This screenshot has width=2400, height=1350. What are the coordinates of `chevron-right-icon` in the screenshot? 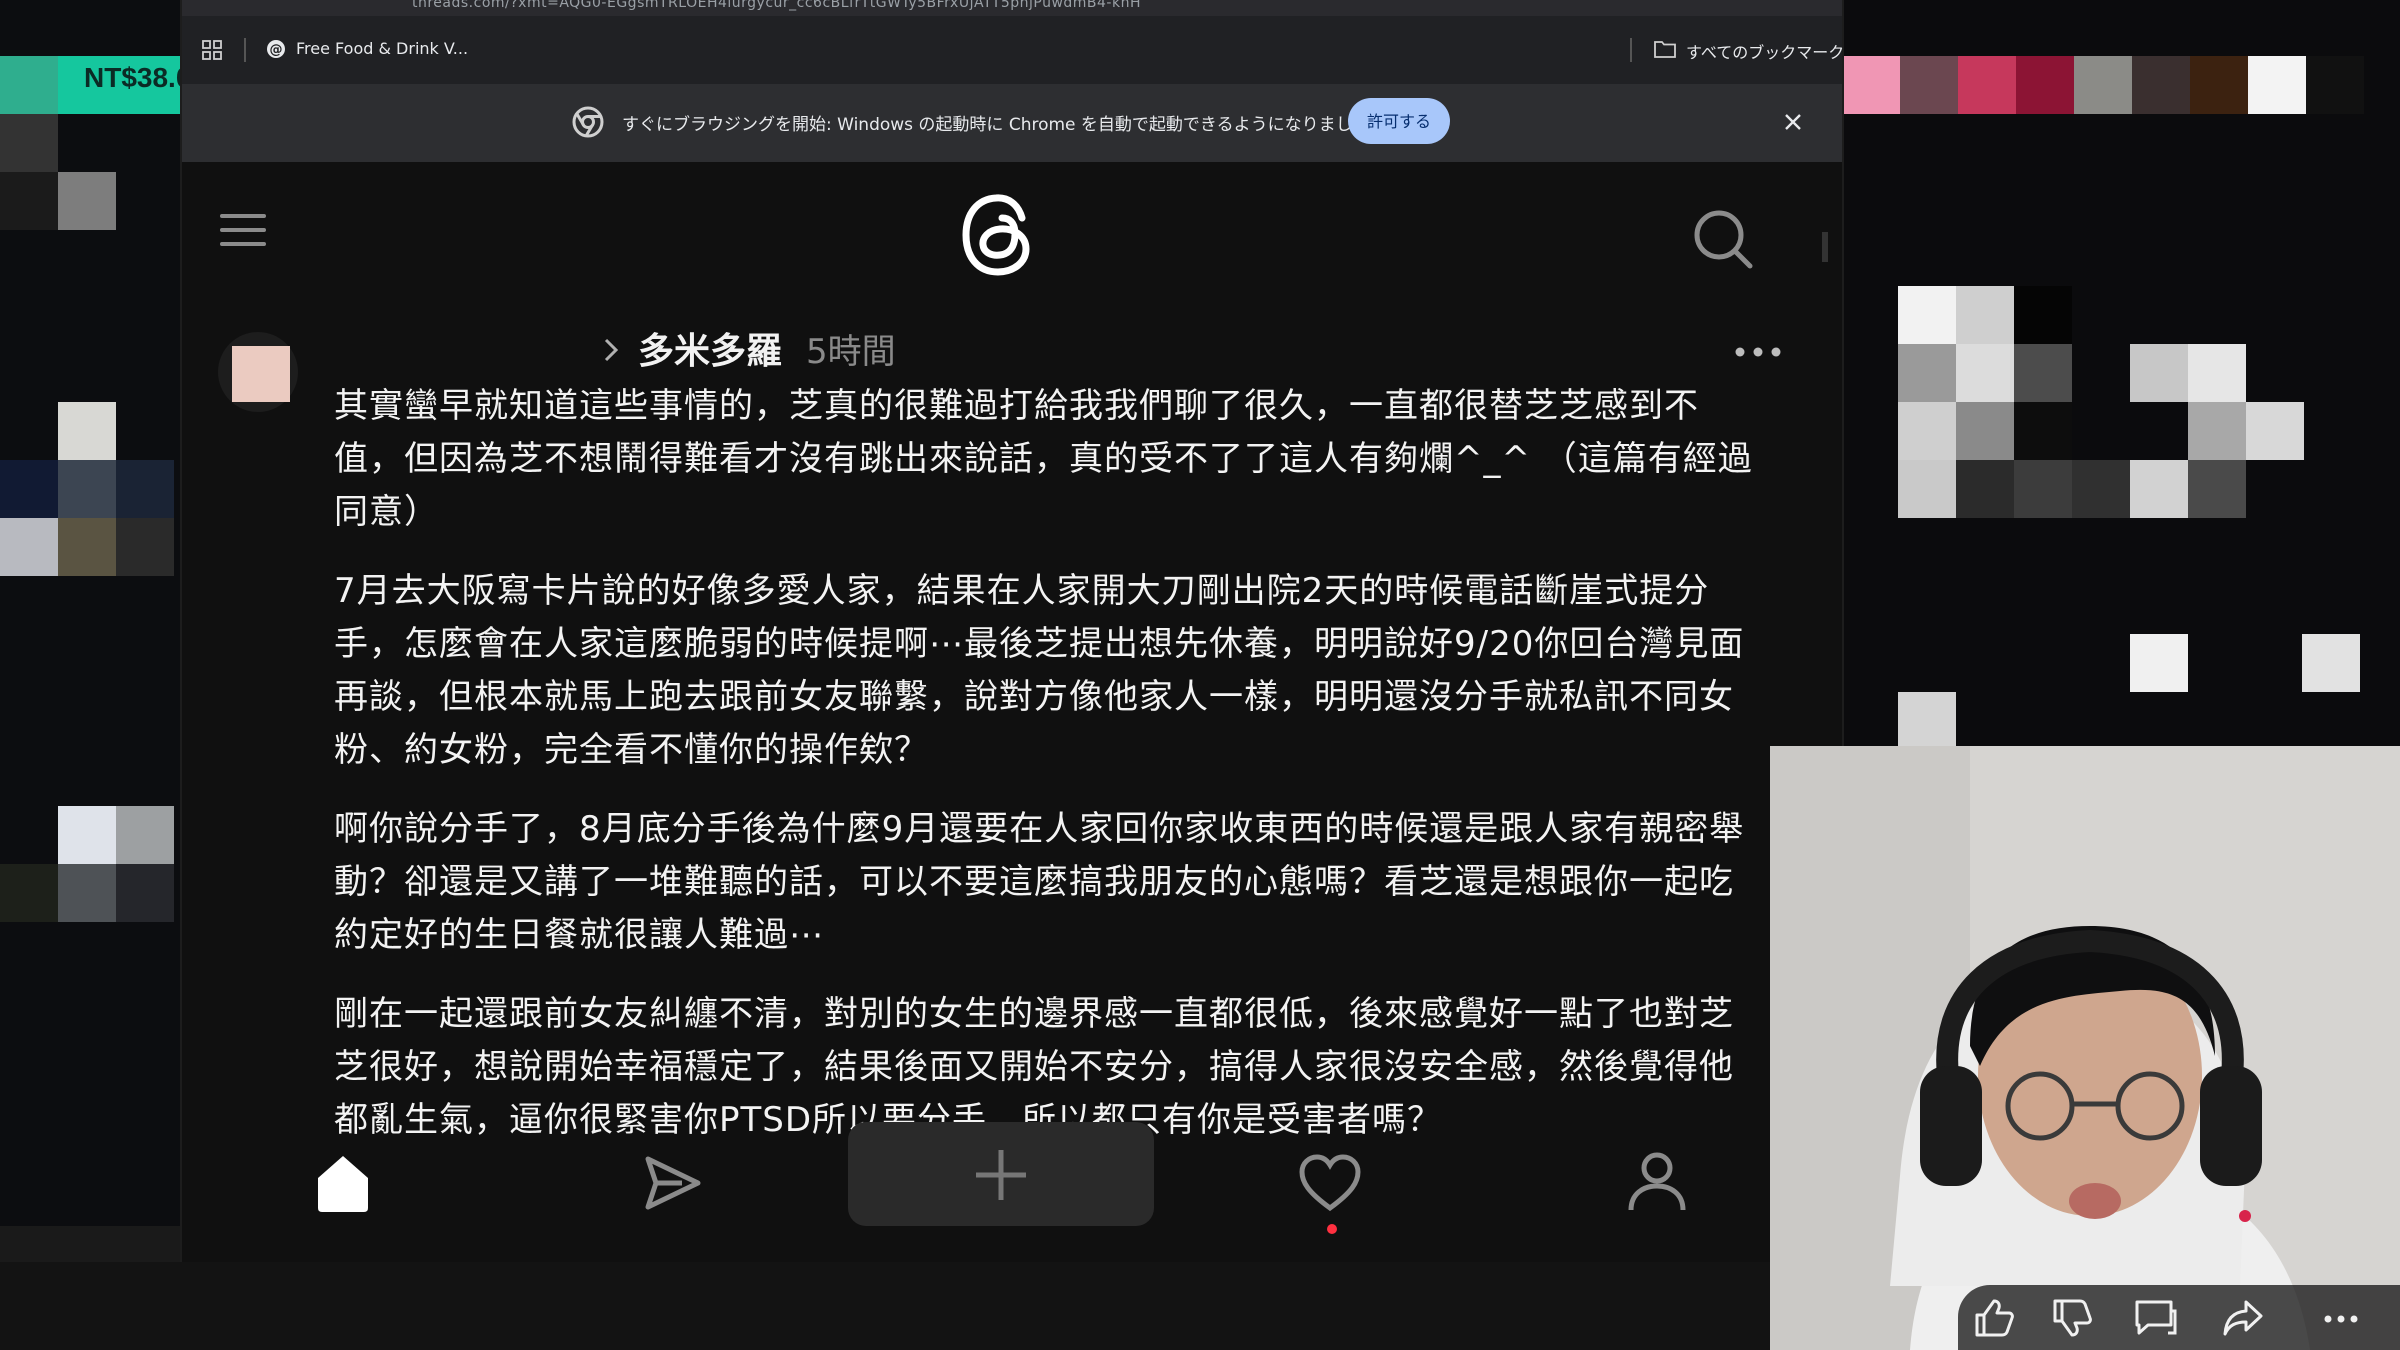 It's located at (611, 350).